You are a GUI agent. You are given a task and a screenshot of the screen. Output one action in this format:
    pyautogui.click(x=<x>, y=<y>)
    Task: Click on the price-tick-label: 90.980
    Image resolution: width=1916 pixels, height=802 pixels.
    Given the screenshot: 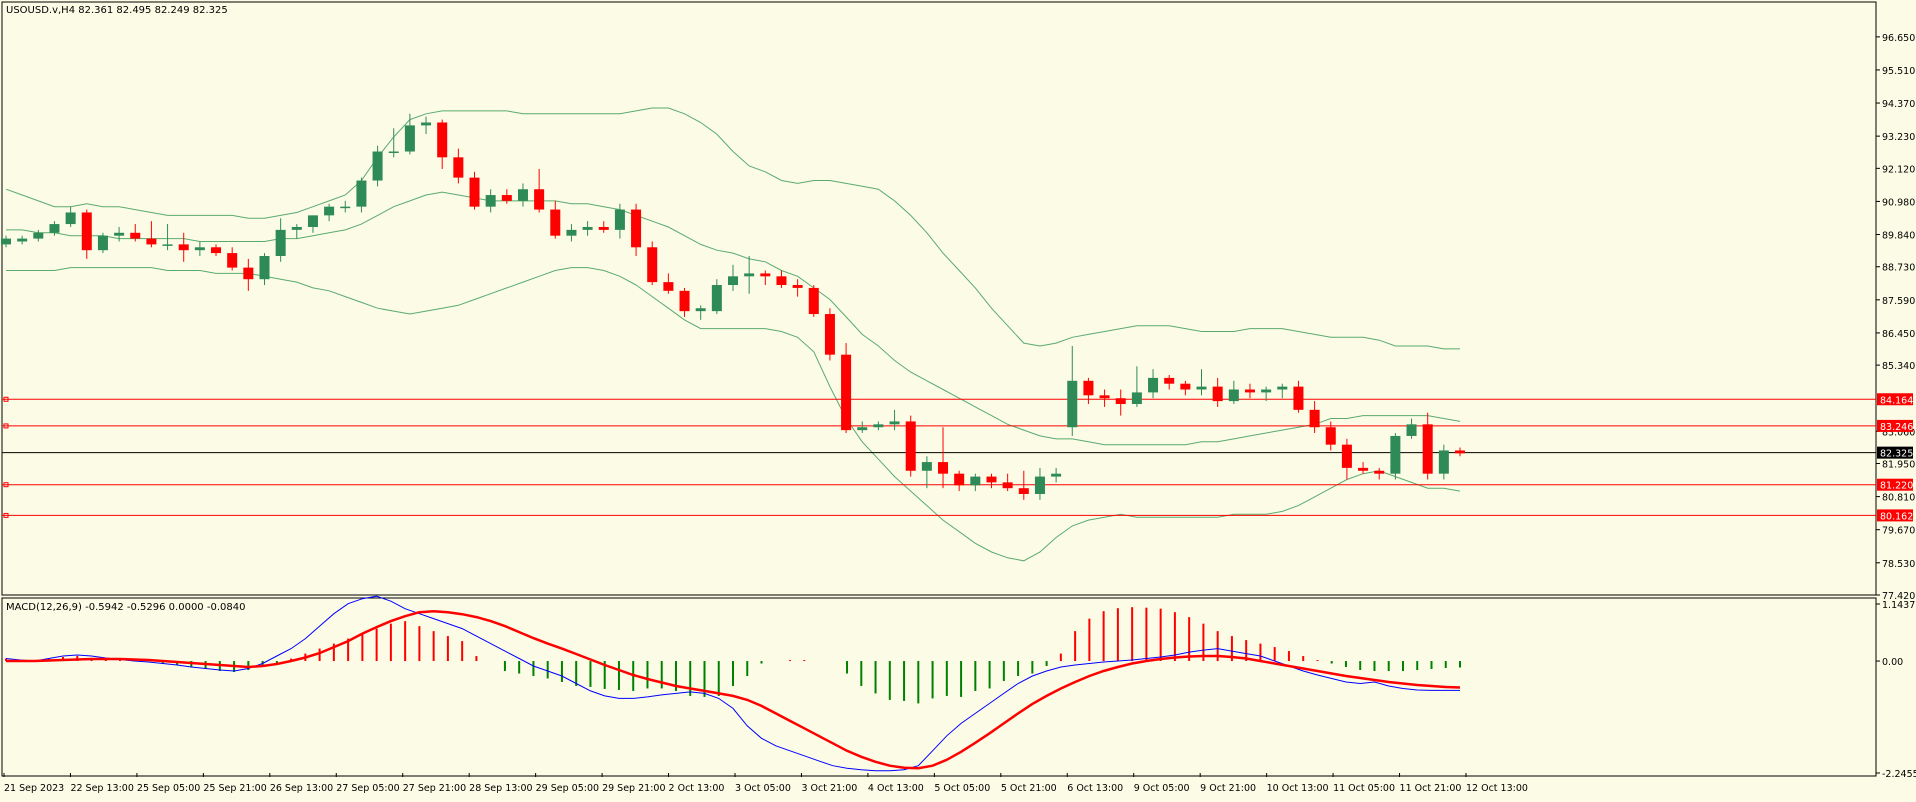 What is the action you would take?
    pyautogui.click(x=1898, y=202)
    